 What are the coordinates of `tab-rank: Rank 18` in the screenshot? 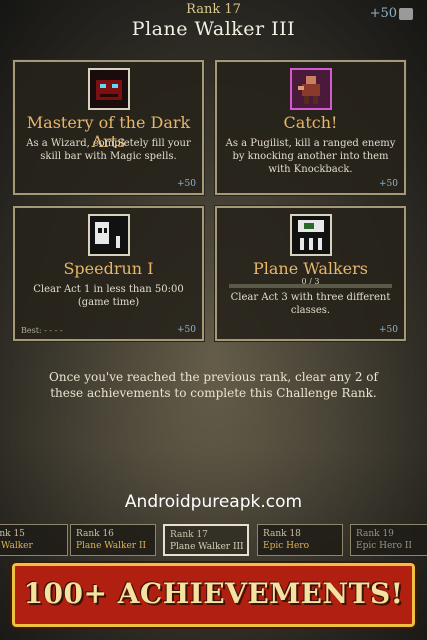 It's located at (282, 534).